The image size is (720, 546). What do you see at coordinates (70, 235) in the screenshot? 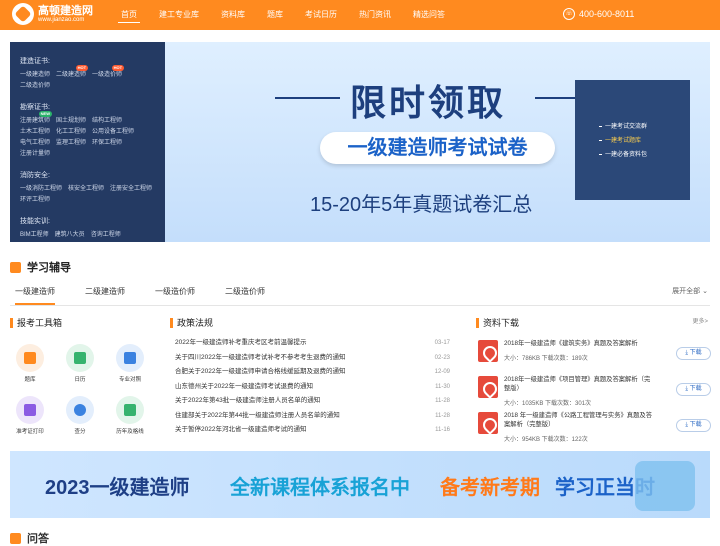
I see `sidebar-link: 建筑八大员` at bounding box center [70, 235].